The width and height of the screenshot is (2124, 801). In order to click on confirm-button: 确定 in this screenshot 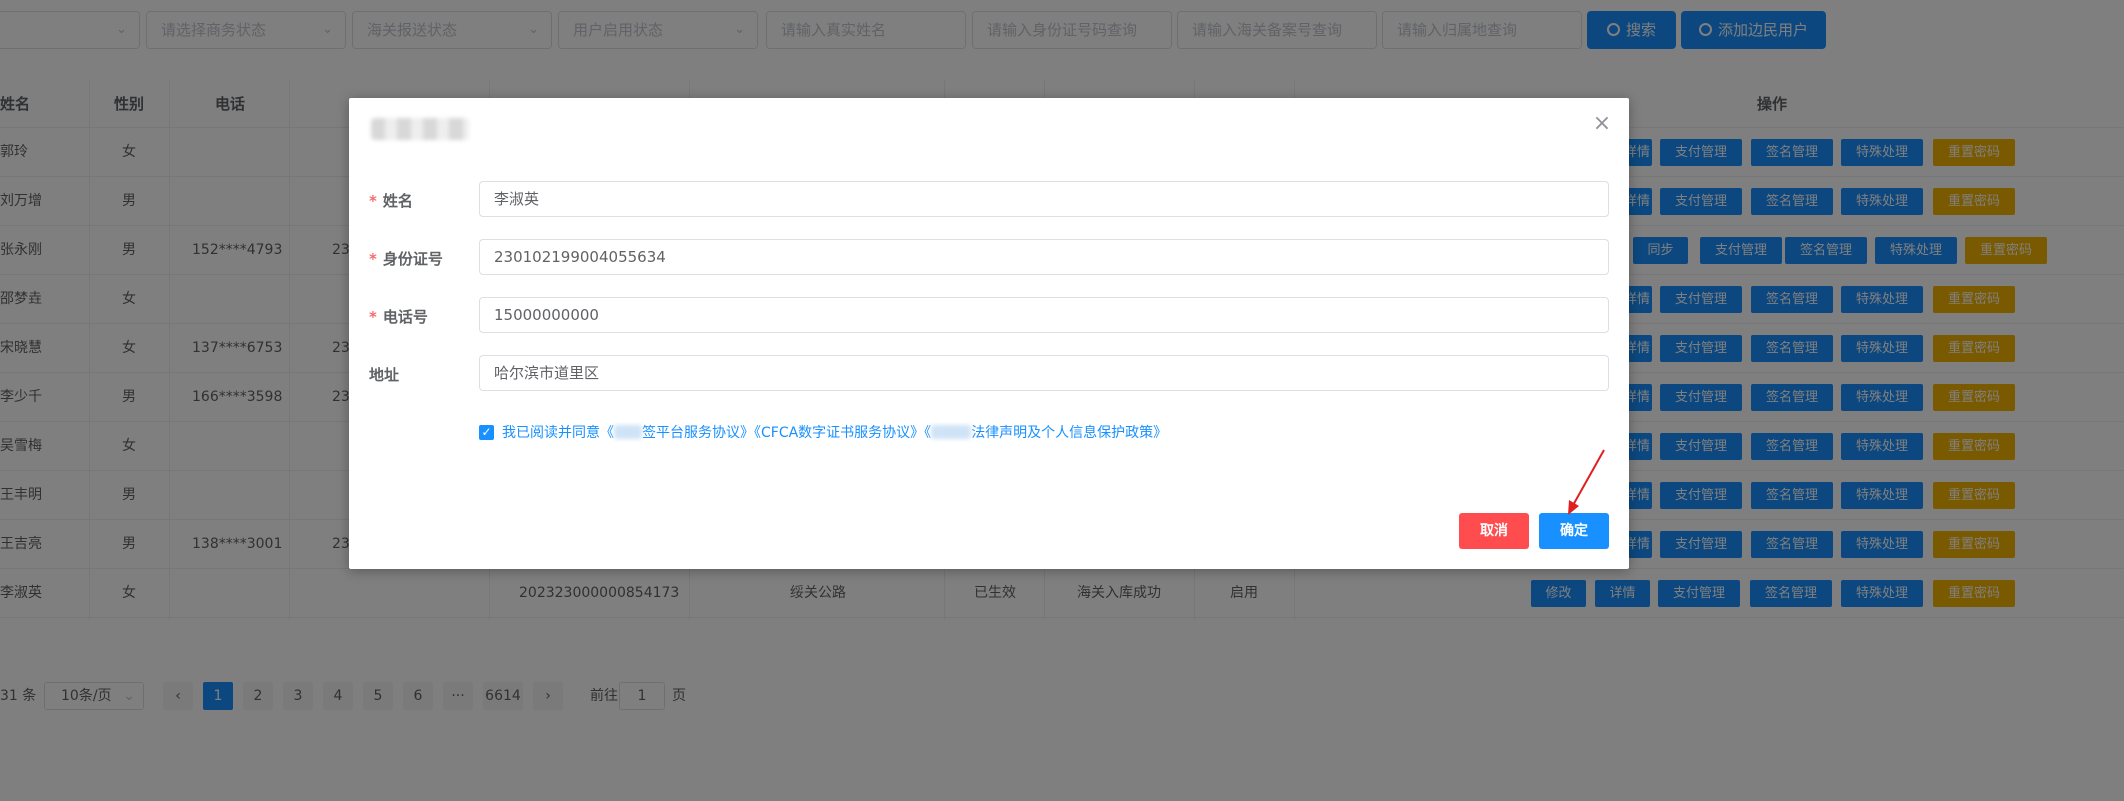, I will do `click(1574, 531)`.